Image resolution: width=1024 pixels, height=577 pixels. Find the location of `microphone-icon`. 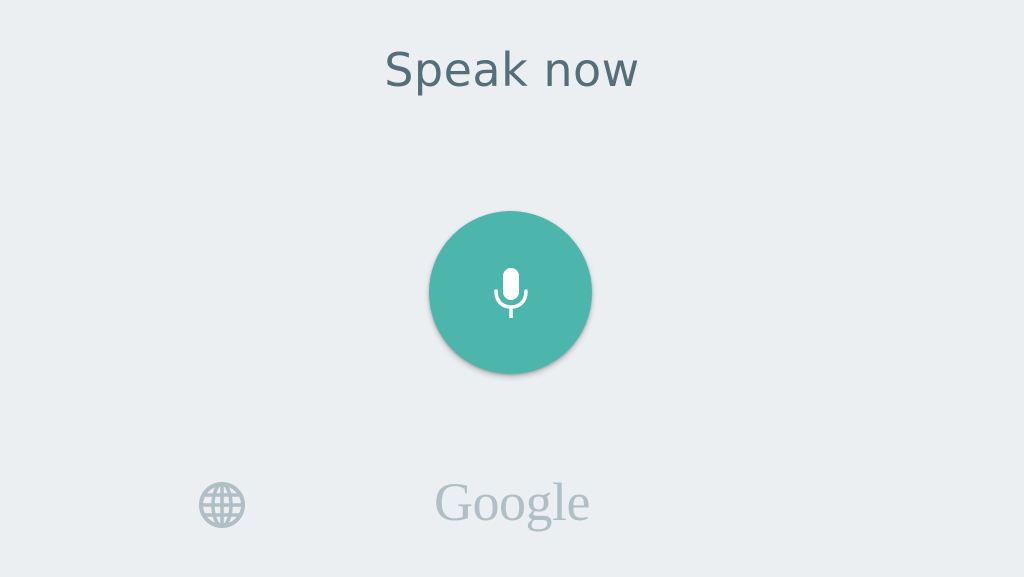

microphone-icon is located at coordinates (510, 292).